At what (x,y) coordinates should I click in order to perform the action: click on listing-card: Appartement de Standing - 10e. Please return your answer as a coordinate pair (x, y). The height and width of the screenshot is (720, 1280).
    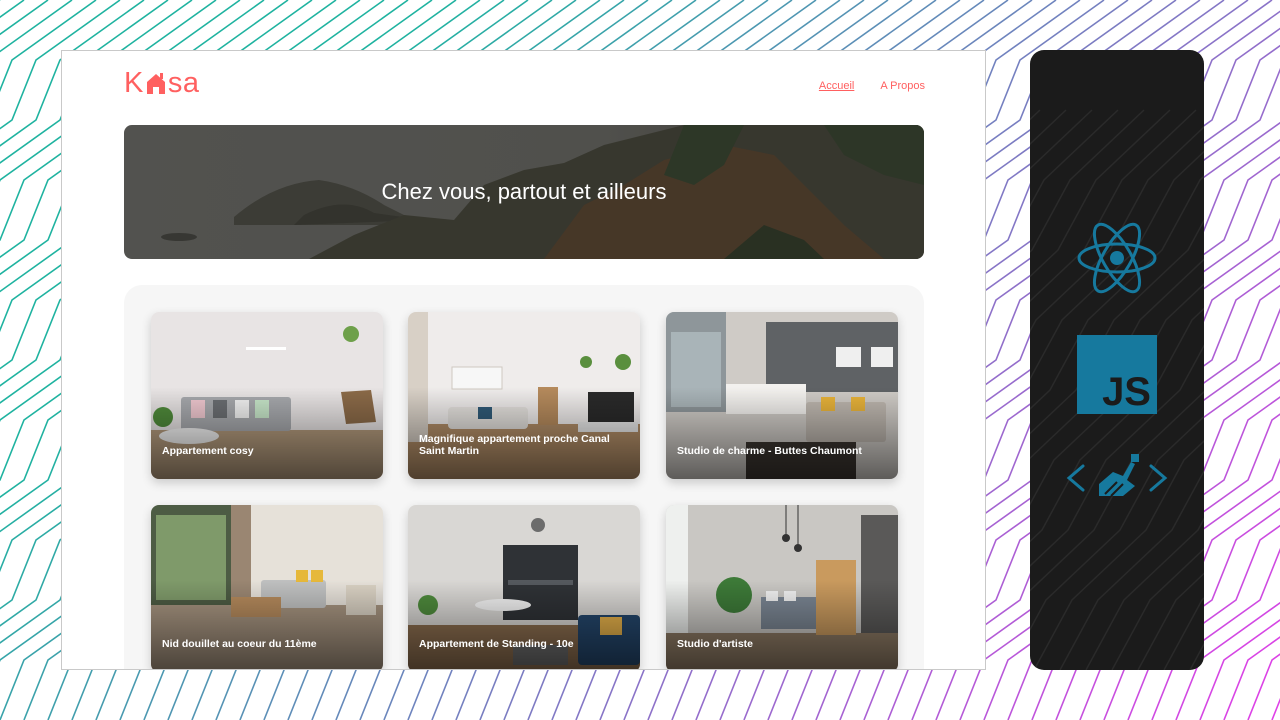
    Looking at the image, I should click on (524, 587).